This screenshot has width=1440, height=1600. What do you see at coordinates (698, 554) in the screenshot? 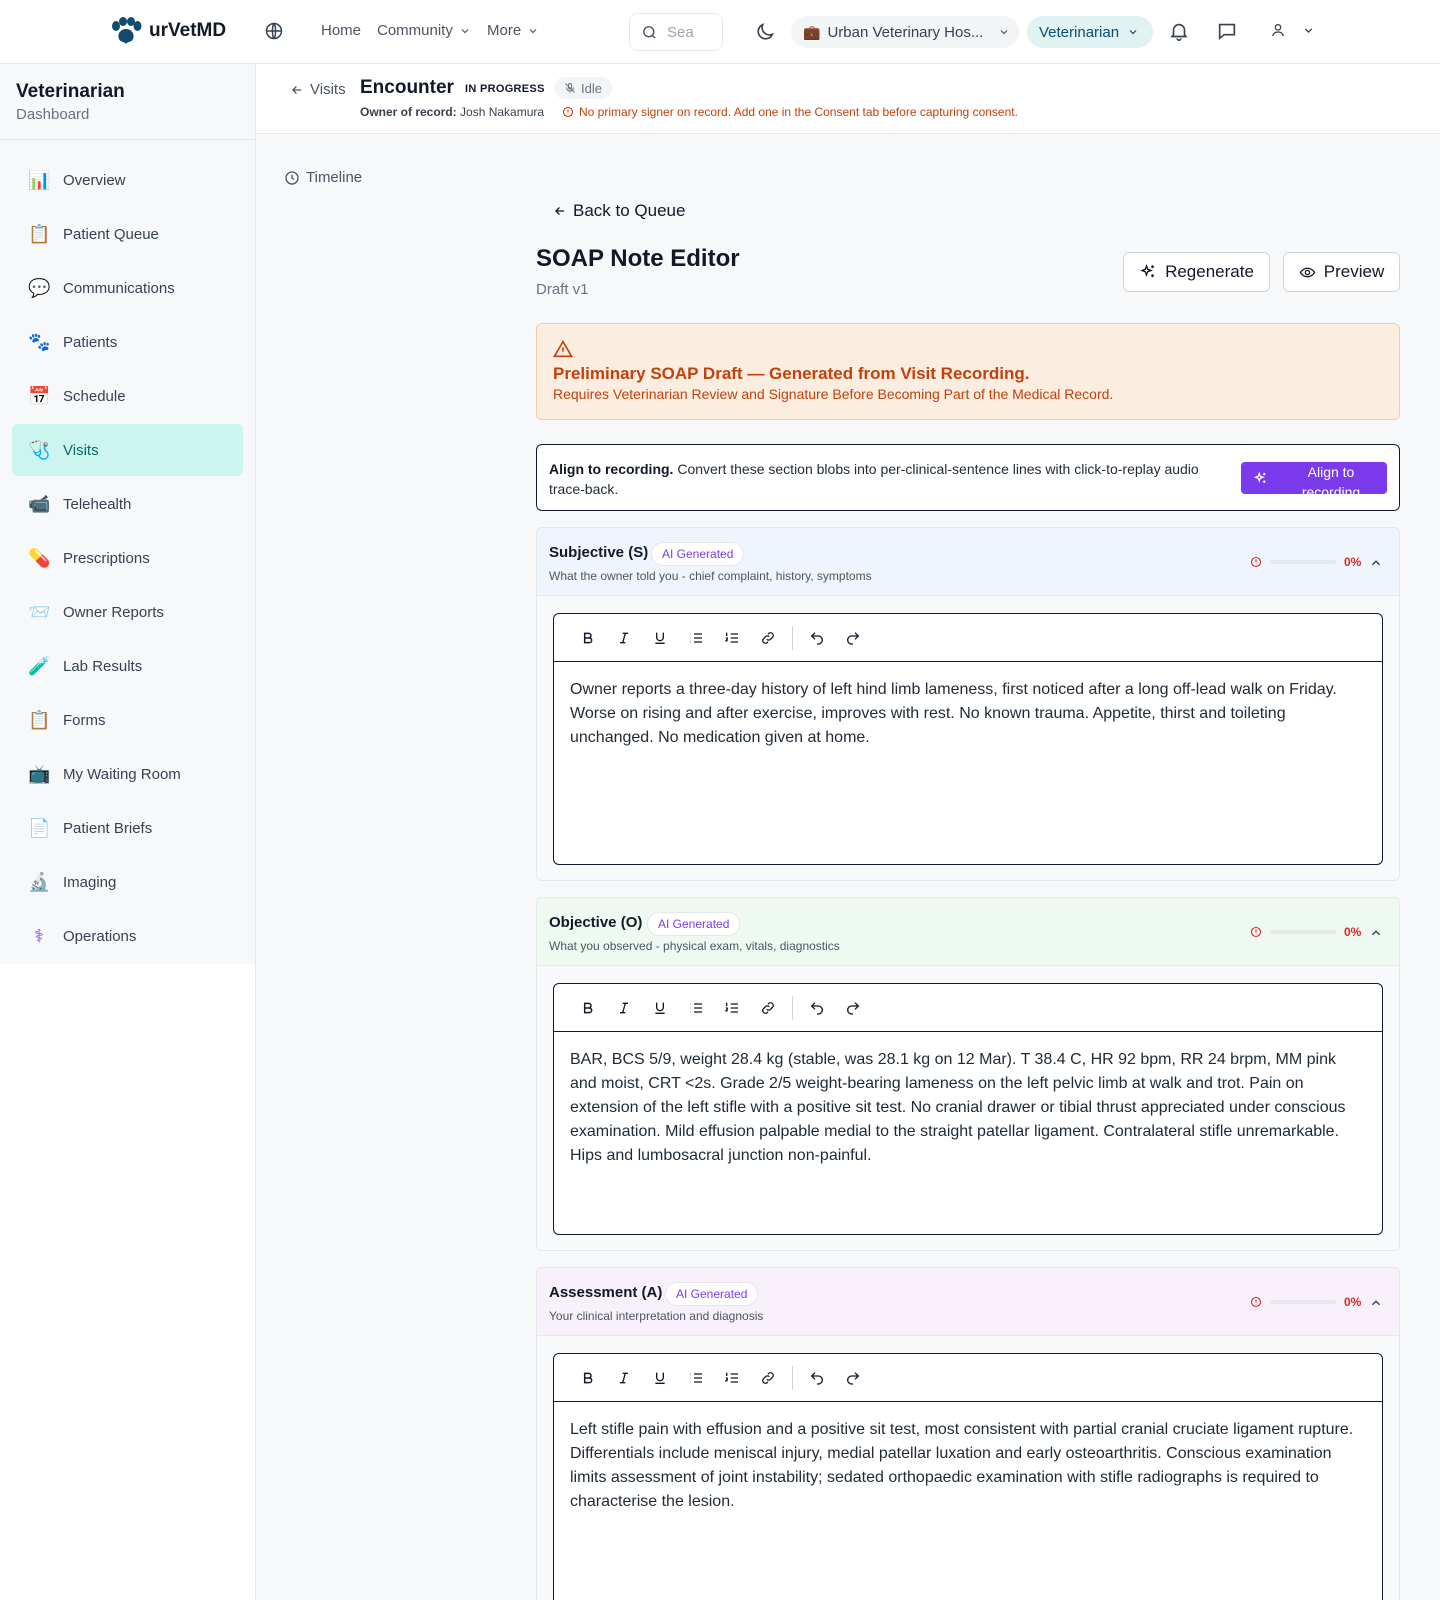
I see `ai-generated-badge: AI Generated` at bounding box center [698, 554].